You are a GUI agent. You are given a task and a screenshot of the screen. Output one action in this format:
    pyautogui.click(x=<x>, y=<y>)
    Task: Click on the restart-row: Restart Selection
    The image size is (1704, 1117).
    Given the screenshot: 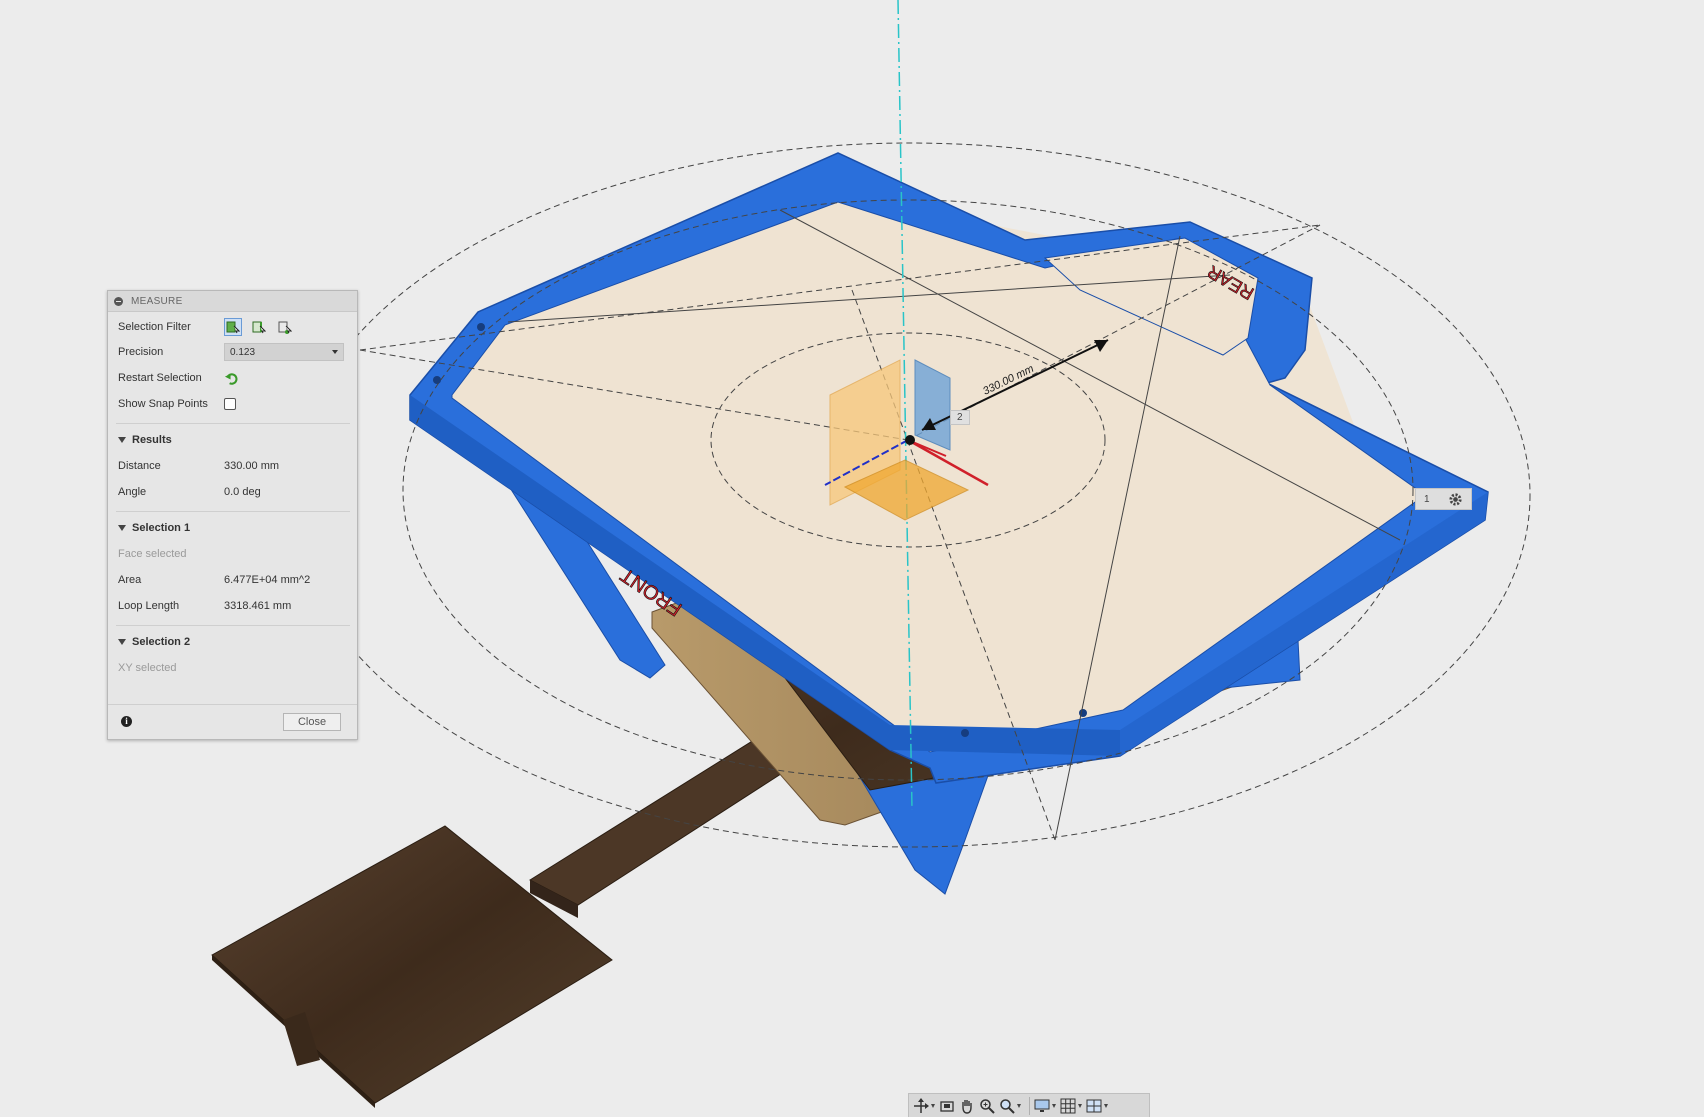 What is the action you would take?
    pyautogui.click(x=233, y=378)
    